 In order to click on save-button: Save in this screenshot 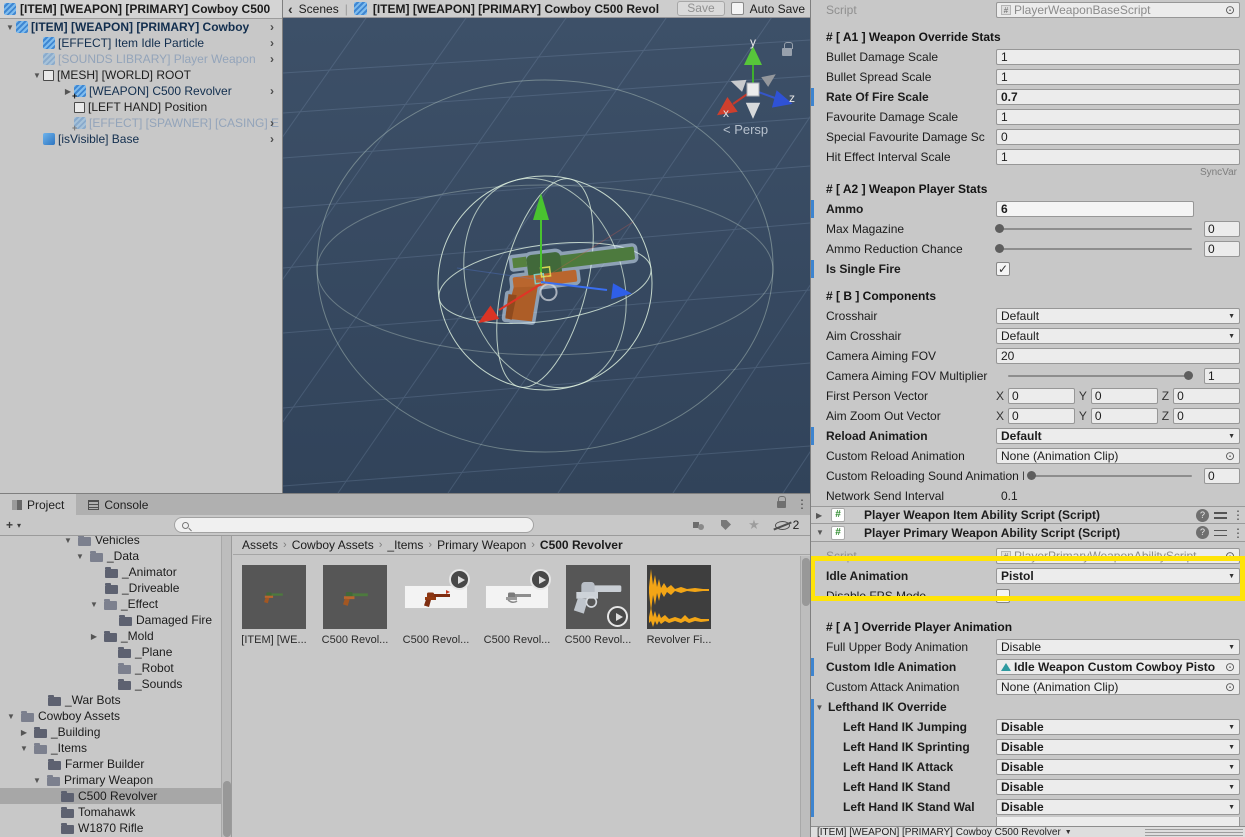, I will do `click(701, 8)`.